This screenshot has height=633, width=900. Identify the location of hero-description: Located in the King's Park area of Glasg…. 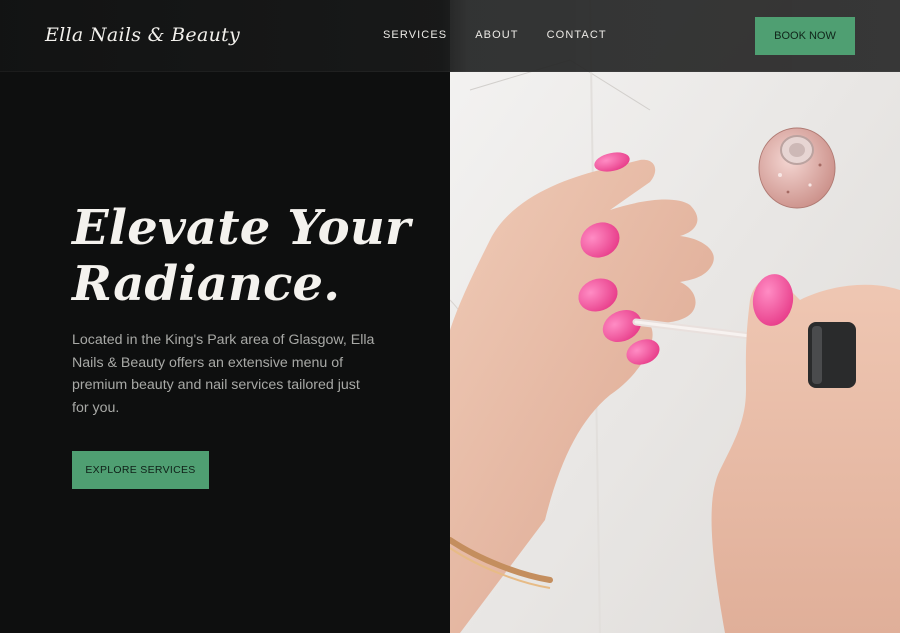
(223, 374).